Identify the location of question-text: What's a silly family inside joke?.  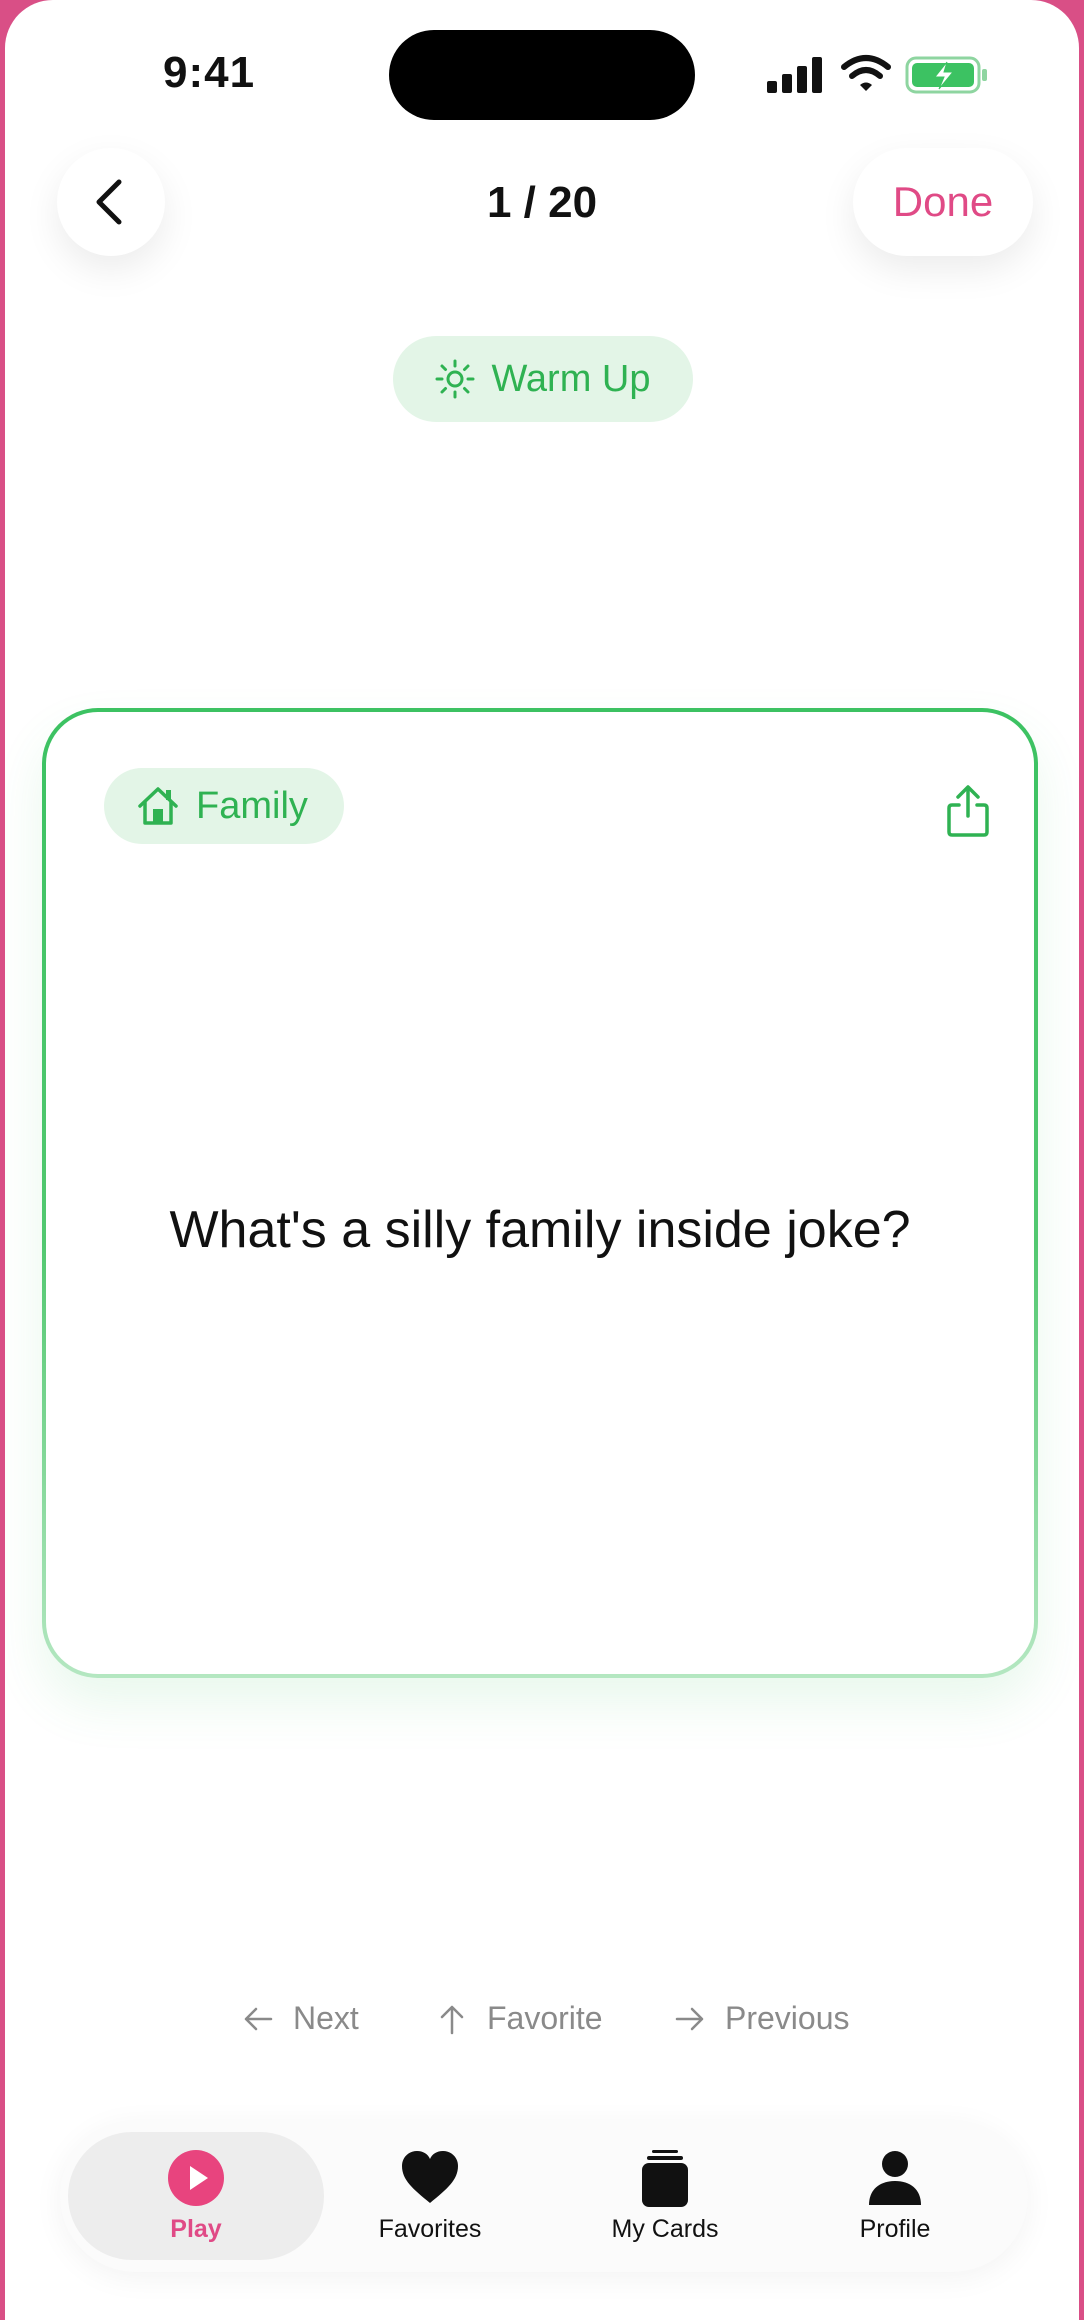
(540, 1230).